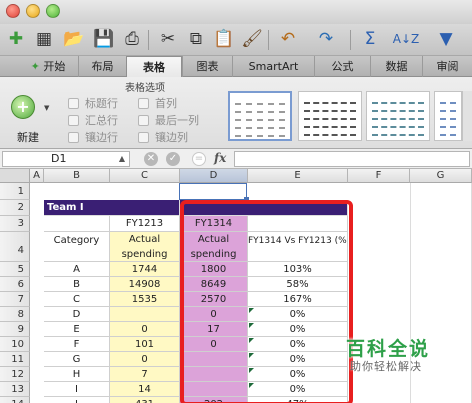  Describe the element at coordinates (145, 299) in the screenshot. I see `fy1213-value-cell: 1535` at that location.